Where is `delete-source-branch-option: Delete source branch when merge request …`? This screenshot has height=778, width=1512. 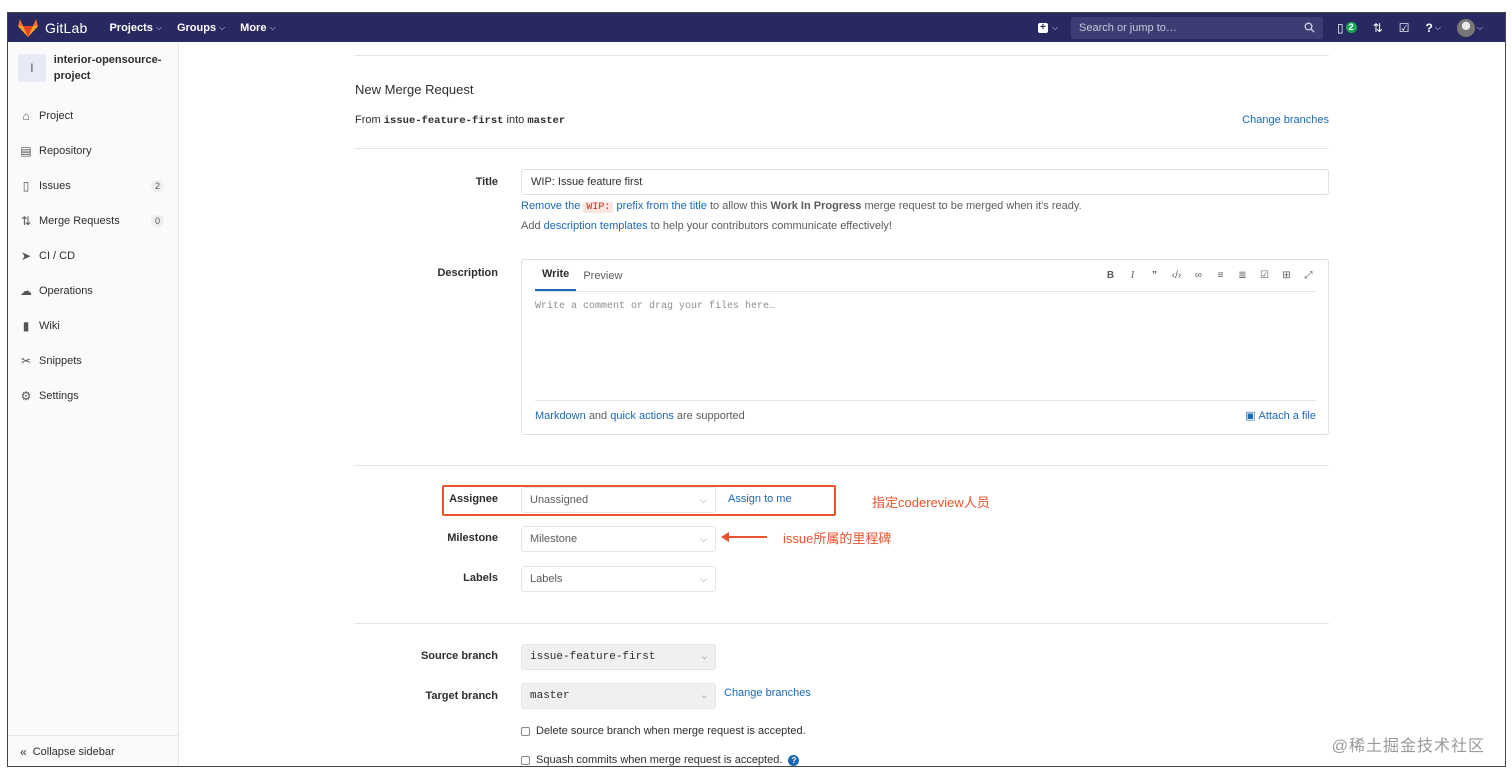
delete-source-branch-option: Delete source branch when merge request … is located at coordinates (663, 731).